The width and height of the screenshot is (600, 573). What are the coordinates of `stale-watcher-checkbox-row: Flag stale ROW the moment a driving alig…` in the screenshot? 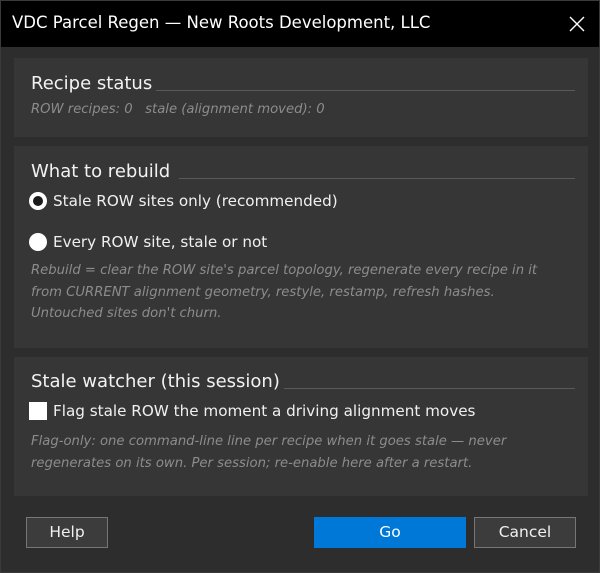 It's located at (252, 411).